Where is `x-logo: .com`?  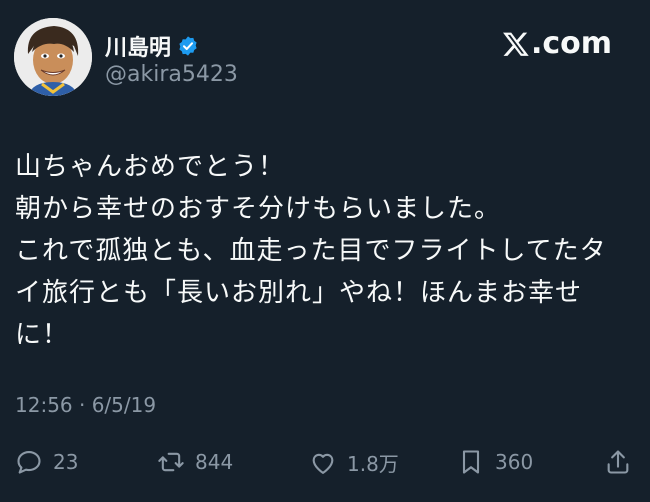
x-logo: .com is located at coordinates (557, 43).